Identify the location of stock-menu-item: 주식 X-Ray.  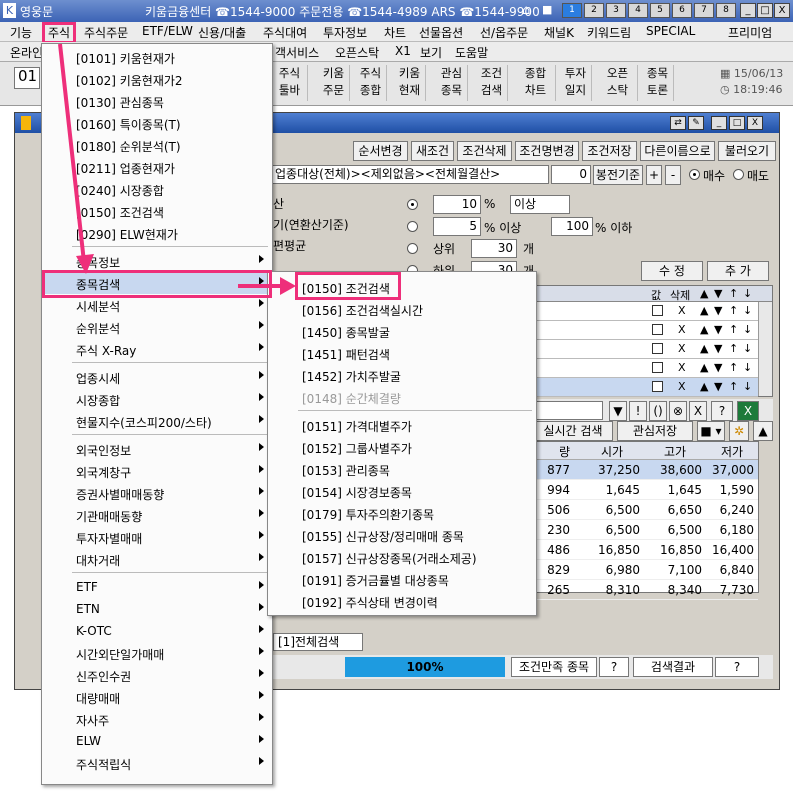
(157, 349).